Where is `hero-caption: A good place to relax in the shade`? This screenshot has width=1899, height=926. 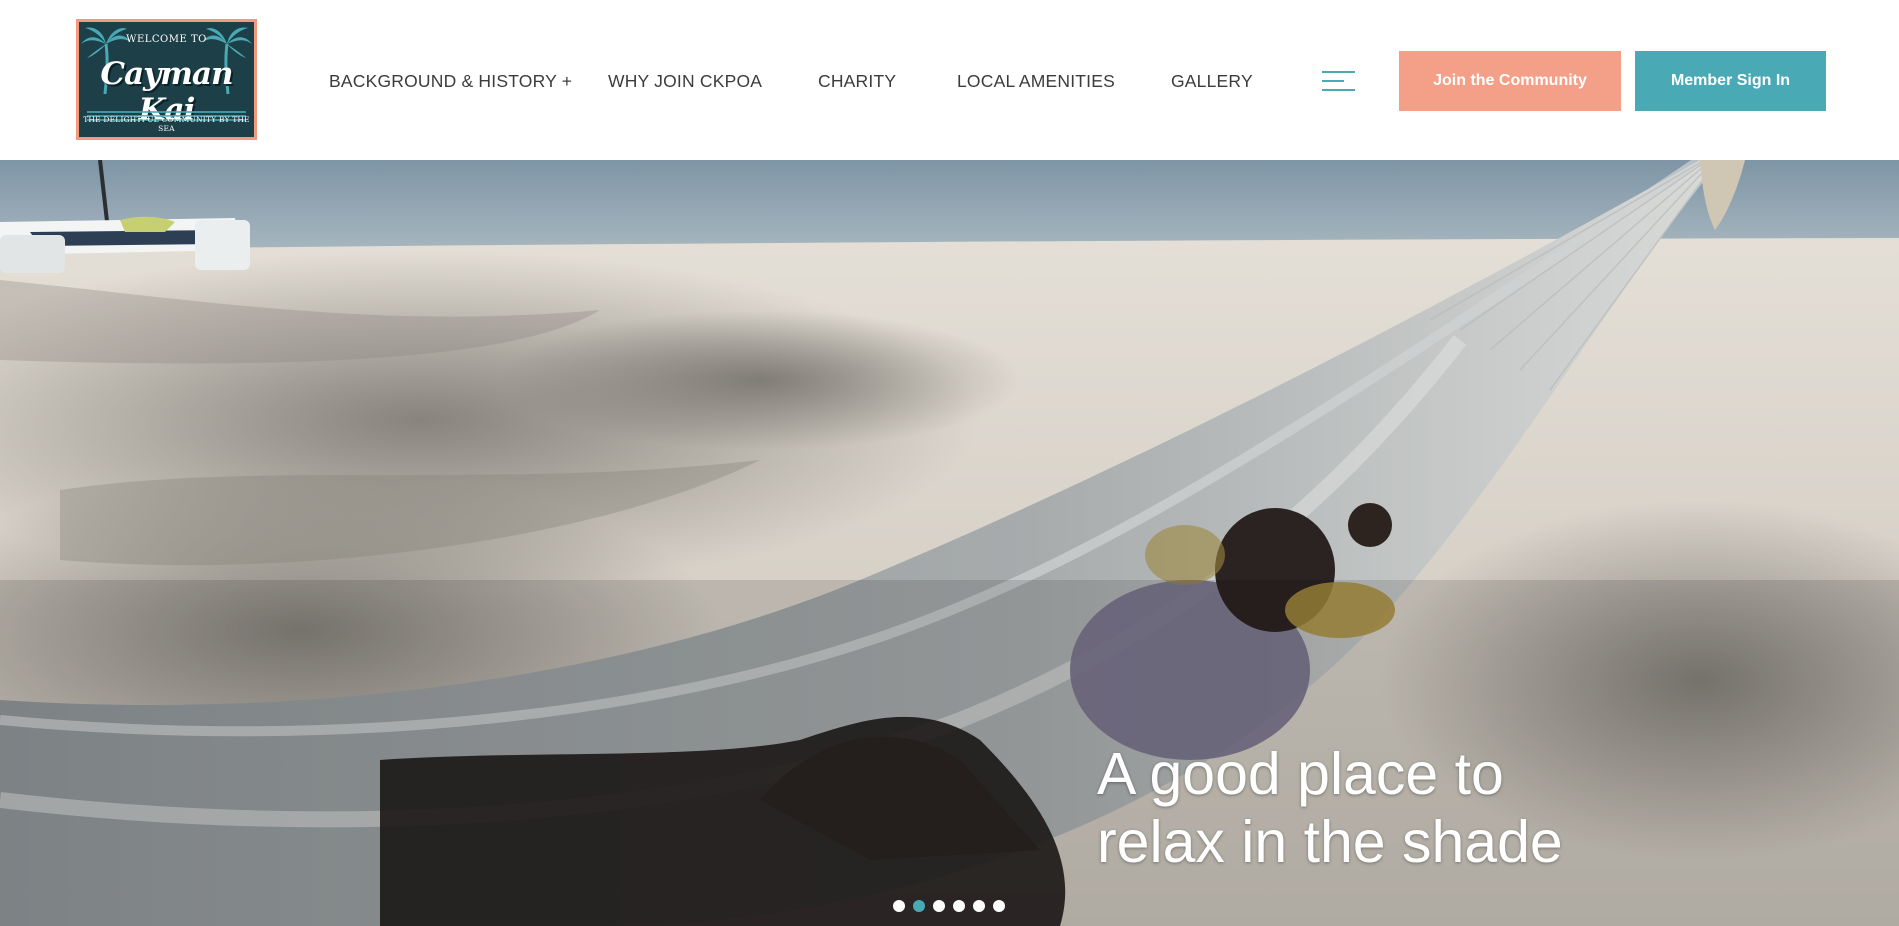 hero-caption: A good place to relax in the shade is located at coordinates (1397, 808).